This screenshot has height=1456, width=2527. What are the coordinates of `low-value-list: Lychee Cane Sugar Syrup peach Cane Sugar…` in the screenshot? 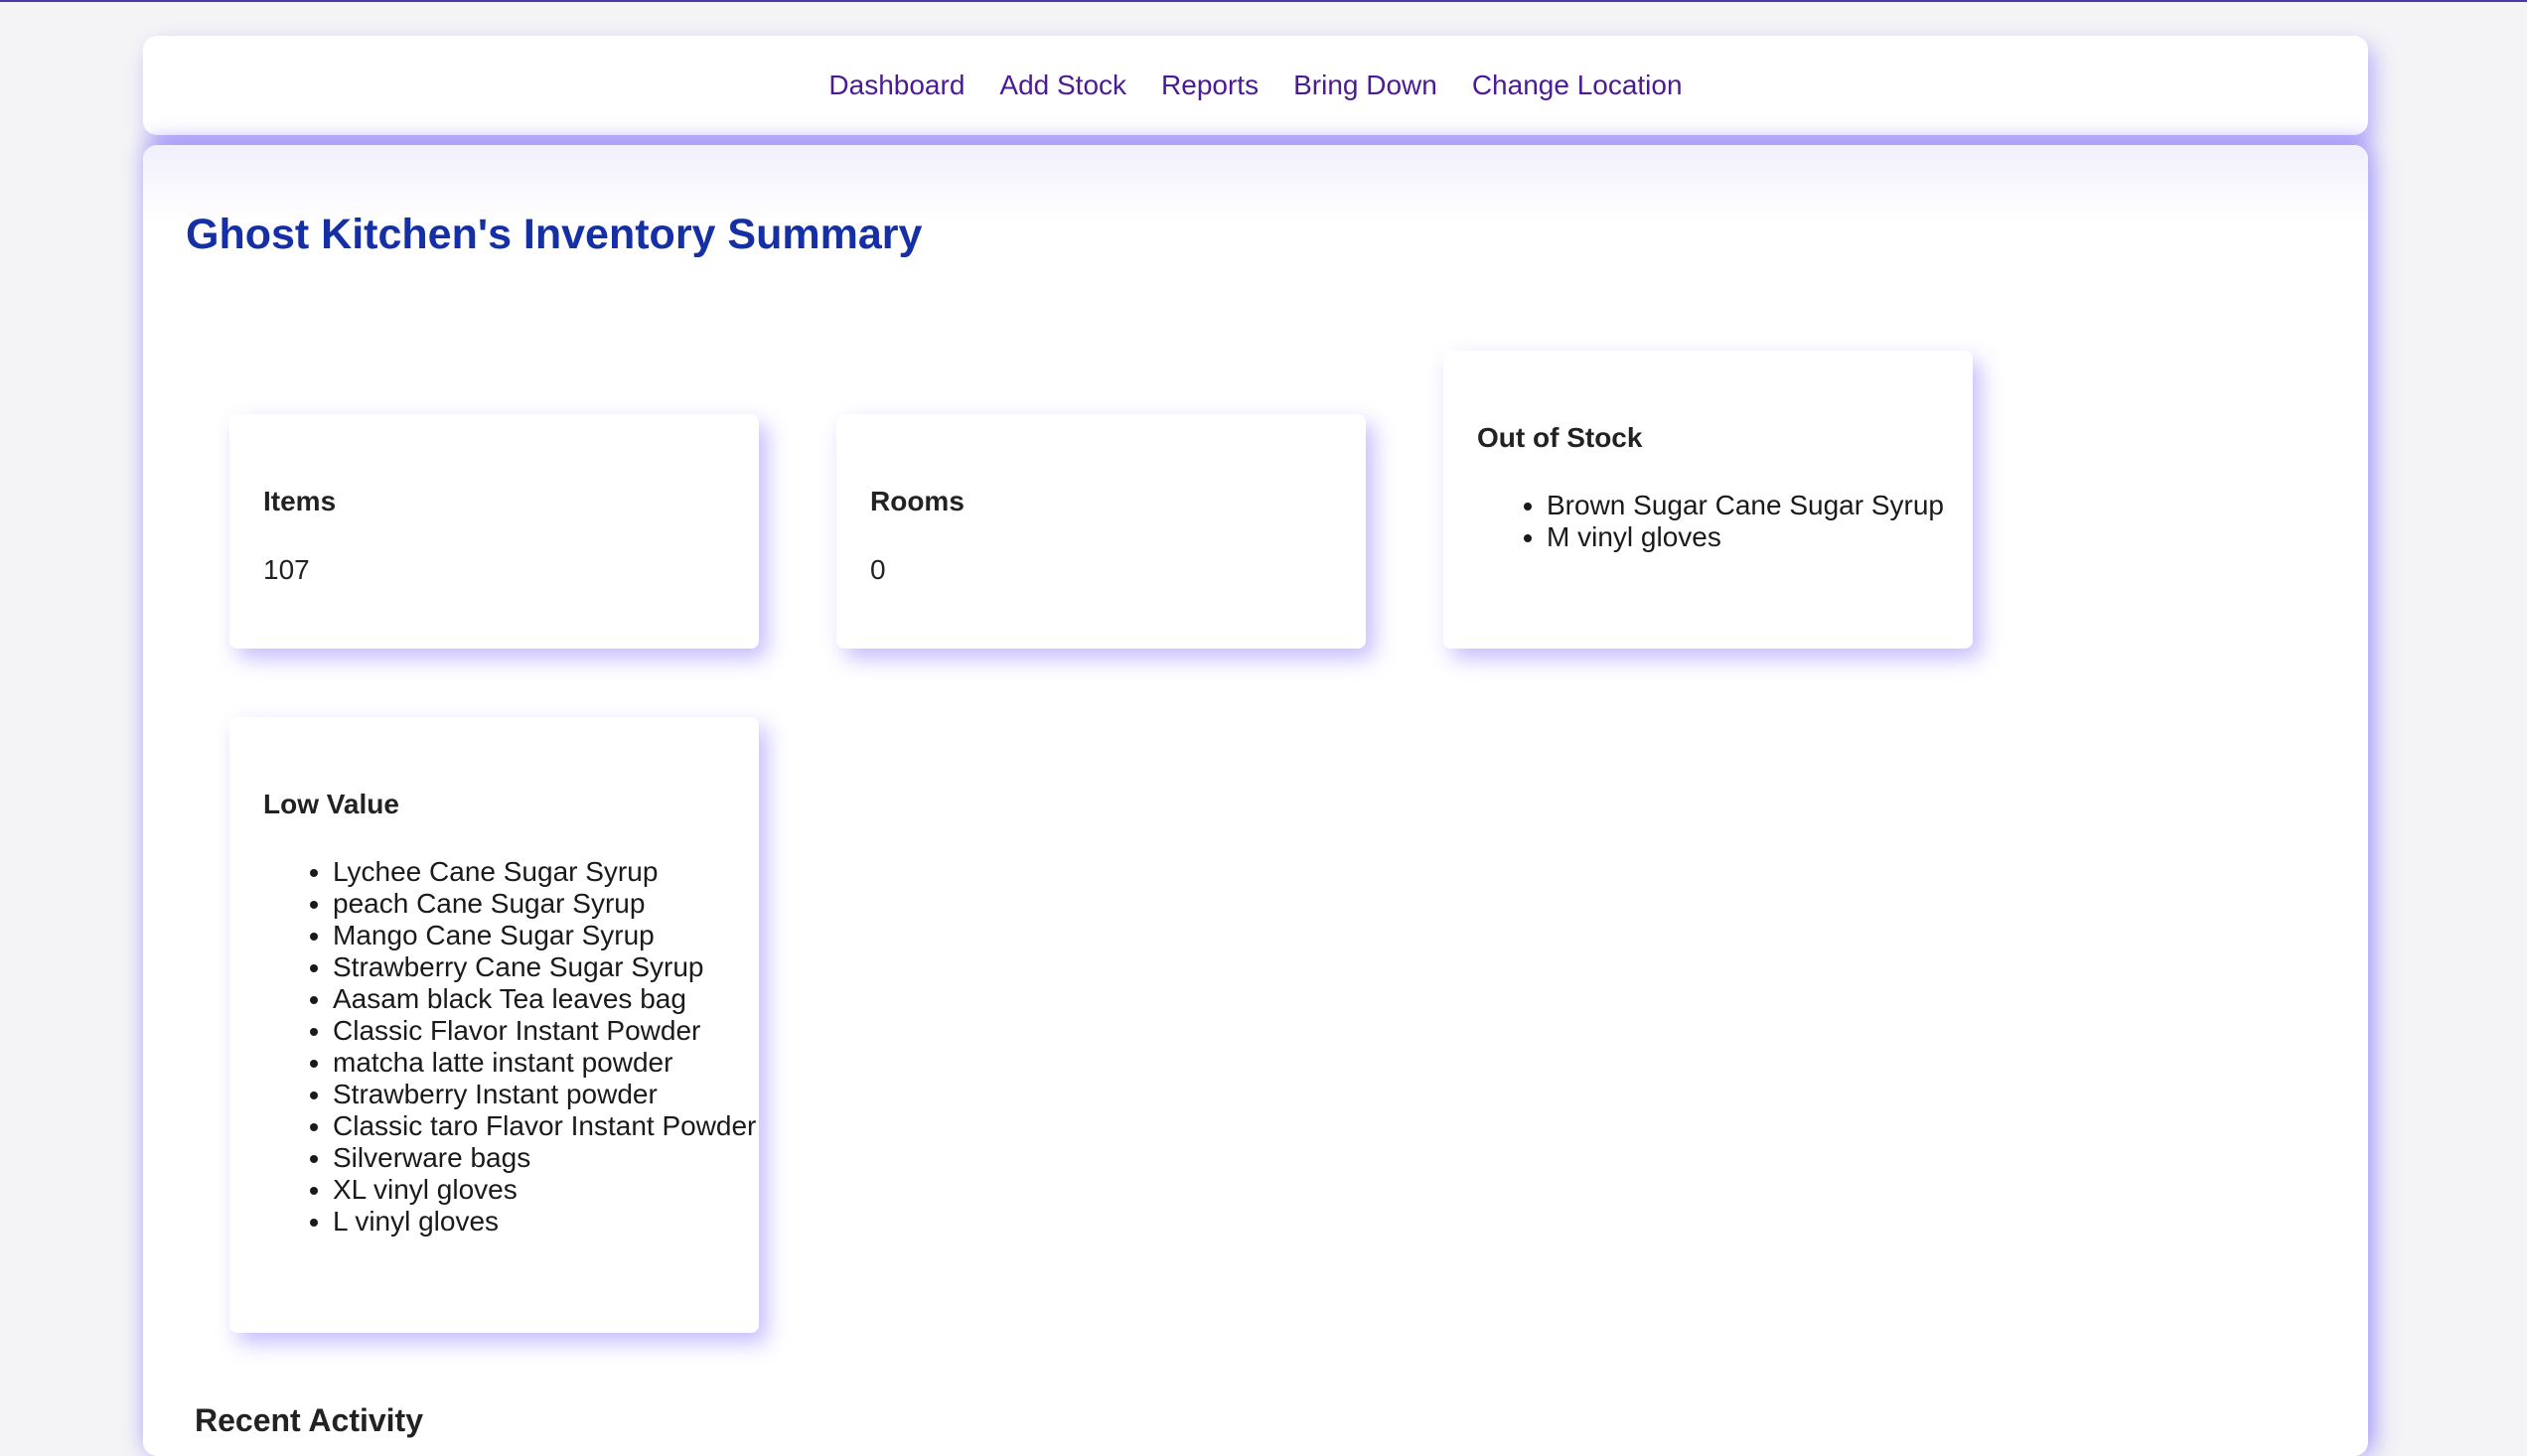 It's located at (516, 1047).